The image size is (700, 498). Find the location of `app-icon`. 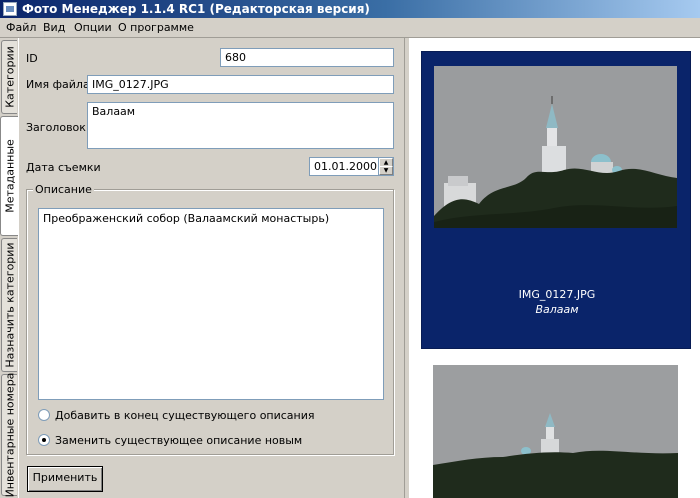

app-icon is located at coordinates (10, 9).